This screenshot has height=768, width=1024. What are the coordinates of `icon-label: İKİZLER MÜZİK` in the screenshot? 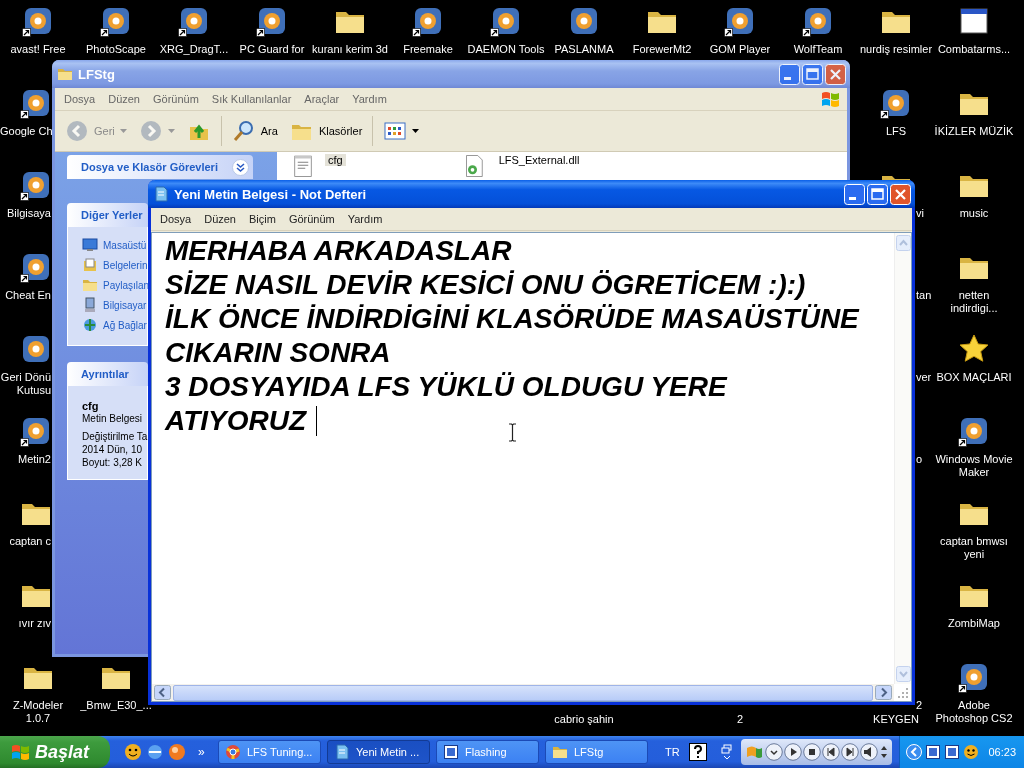 It's located at (974, 131).